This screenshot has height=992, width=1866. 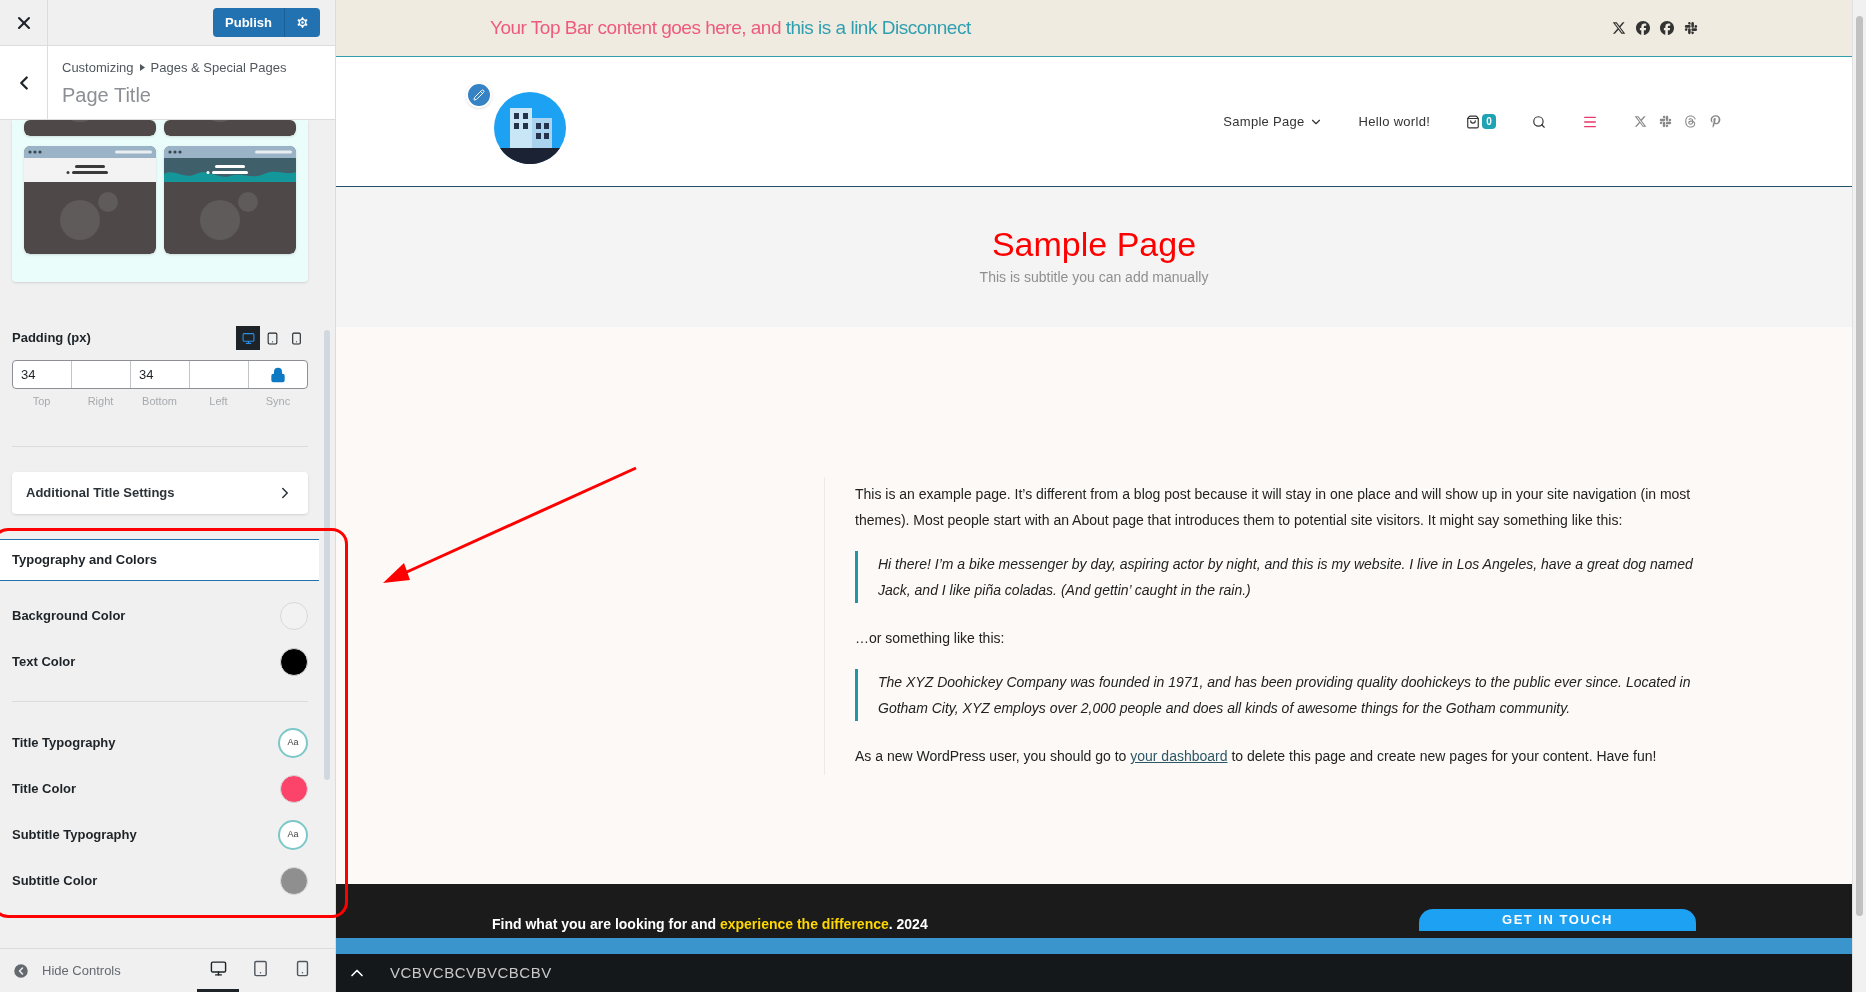 I want to click on paragraph-text: As a new WordPress user, you should go to your dashboard to delete this page and create new pages for your content. Have fun!, so click(x=1256, y=756).